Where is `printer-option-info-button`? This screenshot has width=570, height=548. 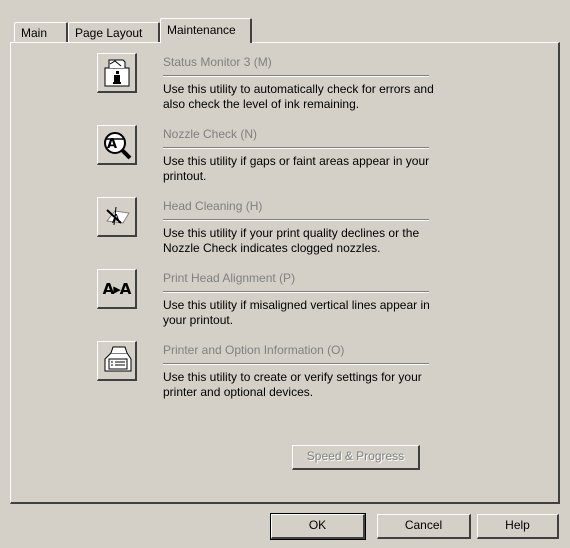 printer-option-info-button is located at coordinates (117, 361).